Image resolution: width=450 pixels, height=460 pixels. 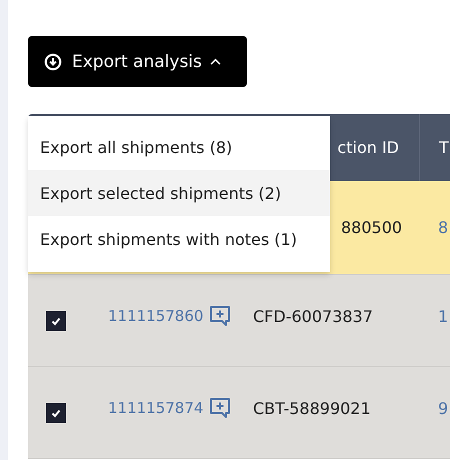 I want to click on transaction-id: CBT-58899021, so click(x=311, y=408).